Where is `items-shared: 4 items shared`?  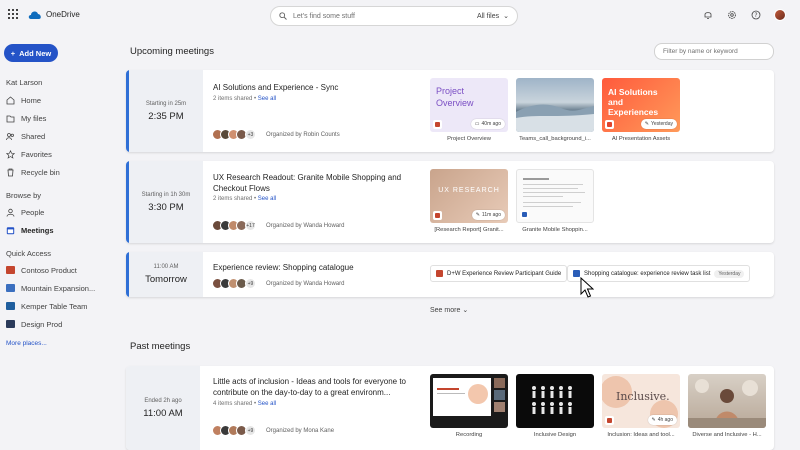 items-shared: 4 items shared is located at coordinates (233, 404).